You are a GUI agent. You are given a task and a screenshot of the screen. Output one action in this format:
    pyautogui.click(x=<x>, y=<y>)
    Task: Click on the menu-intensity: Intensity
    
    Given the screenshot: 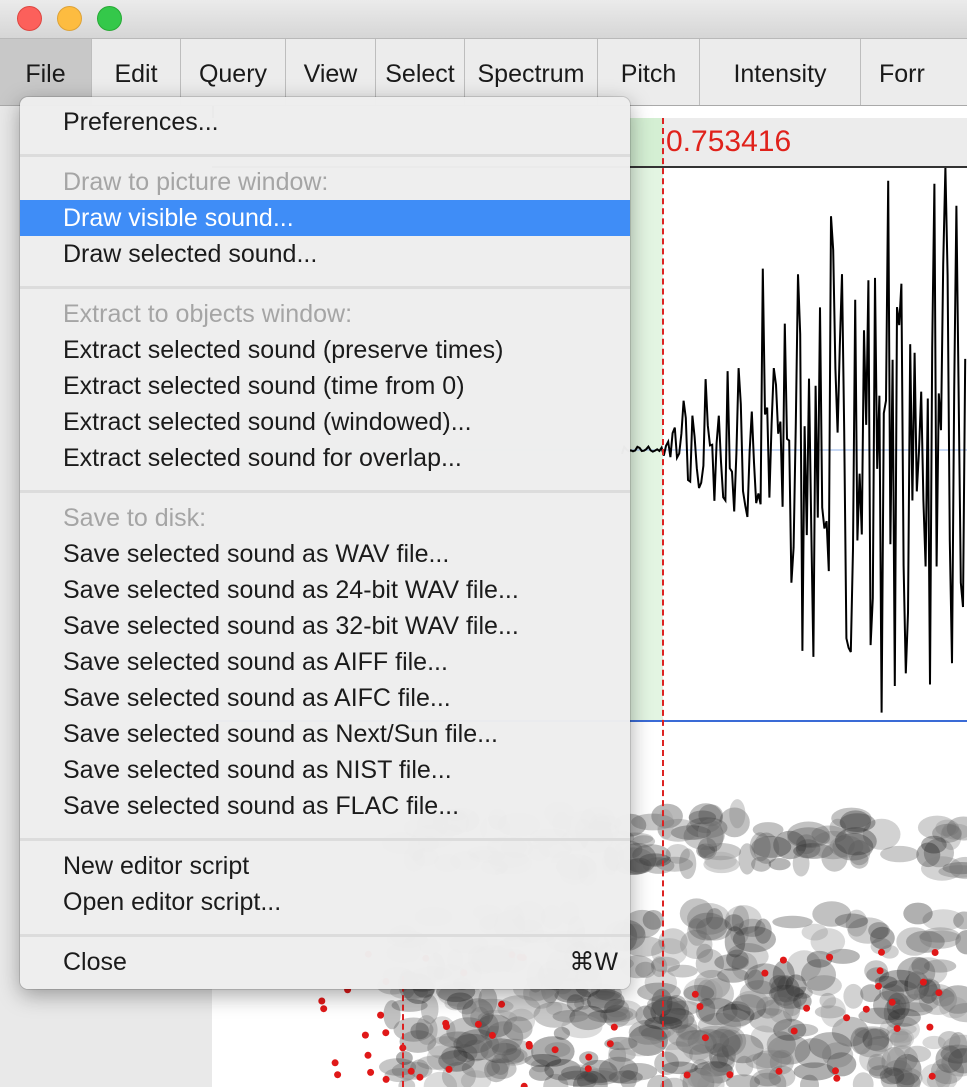 What is the action you would take?
    pyautogui.click(x=780, y=72)
    